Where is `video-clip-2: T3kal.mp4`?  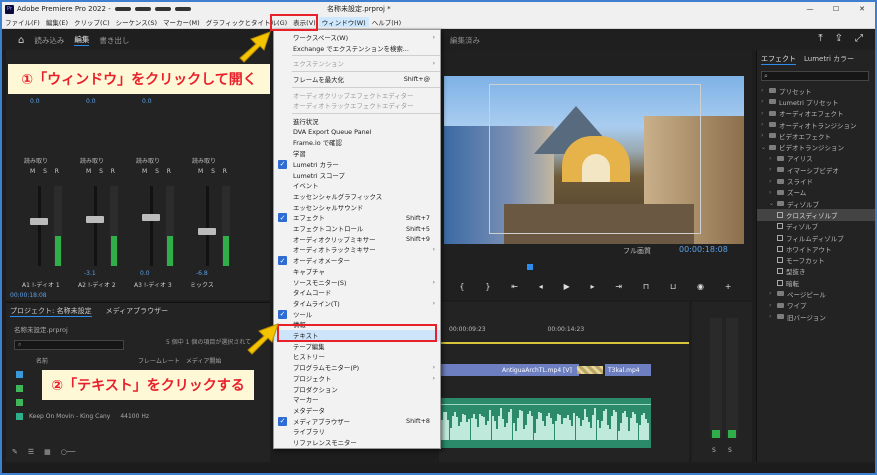 video-clip-2: T3kal.mp4 is located at coordinates (628, 370).